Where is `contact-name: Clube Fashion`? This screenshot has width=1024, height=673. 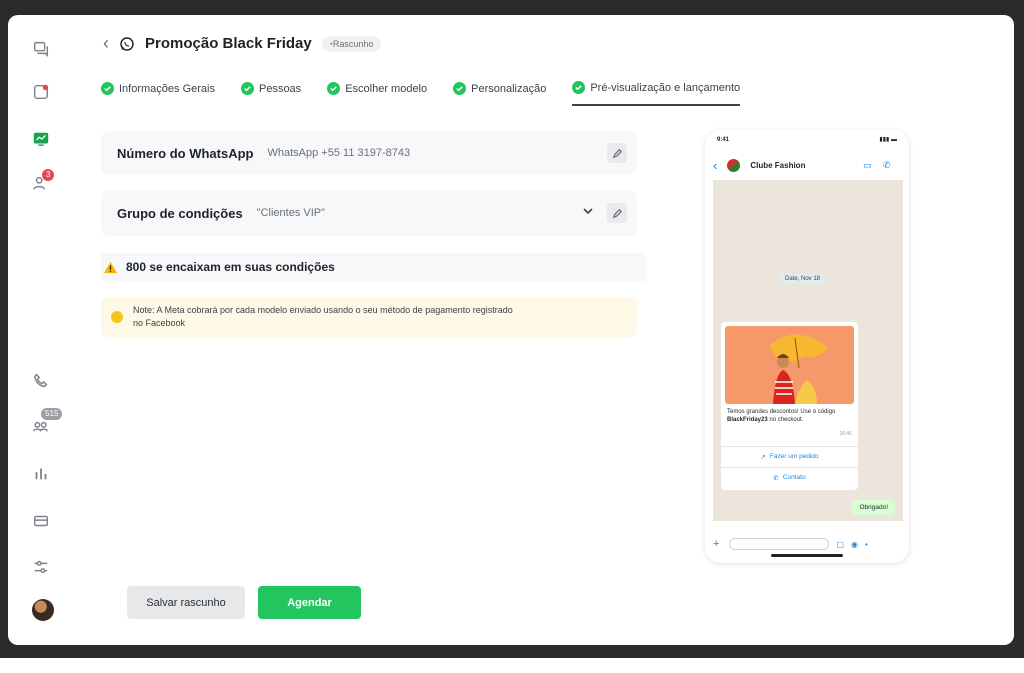
contact-name: Clube Fashion is located at coordinates (778, 165).